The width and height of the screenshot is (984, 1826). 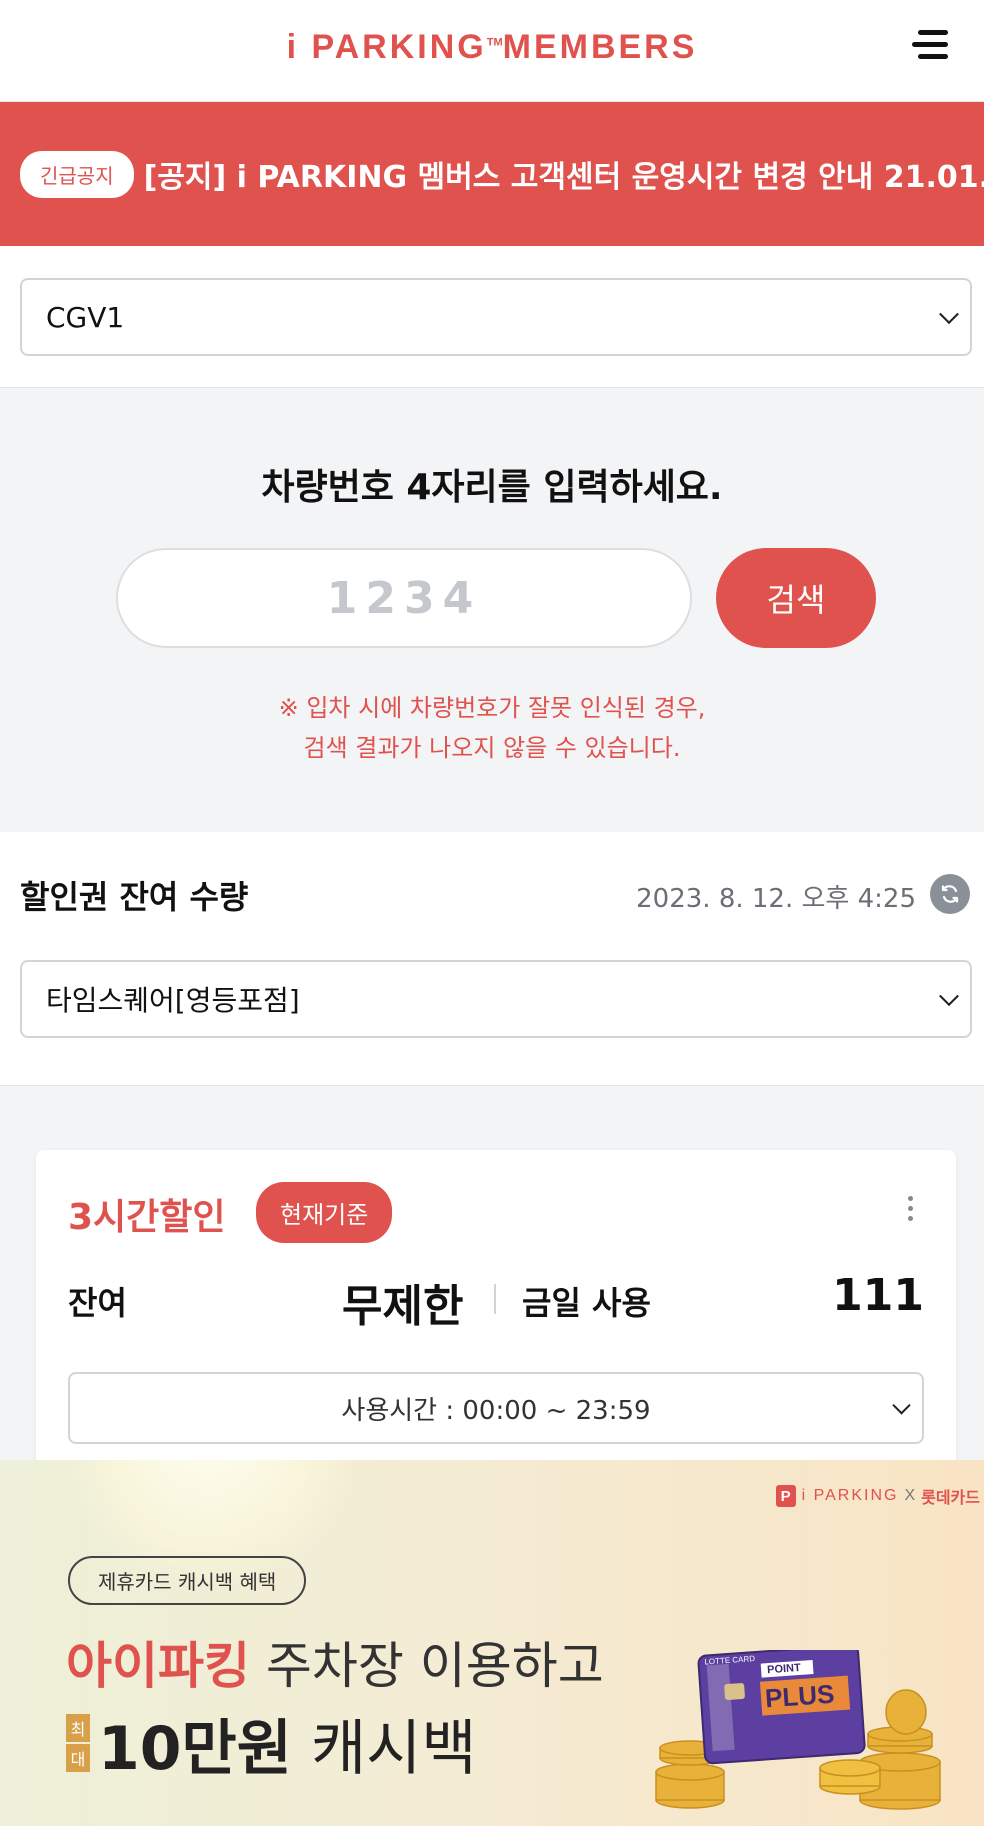 I want to click on remaining-label: 잔여, so click(x=97, y=1303).